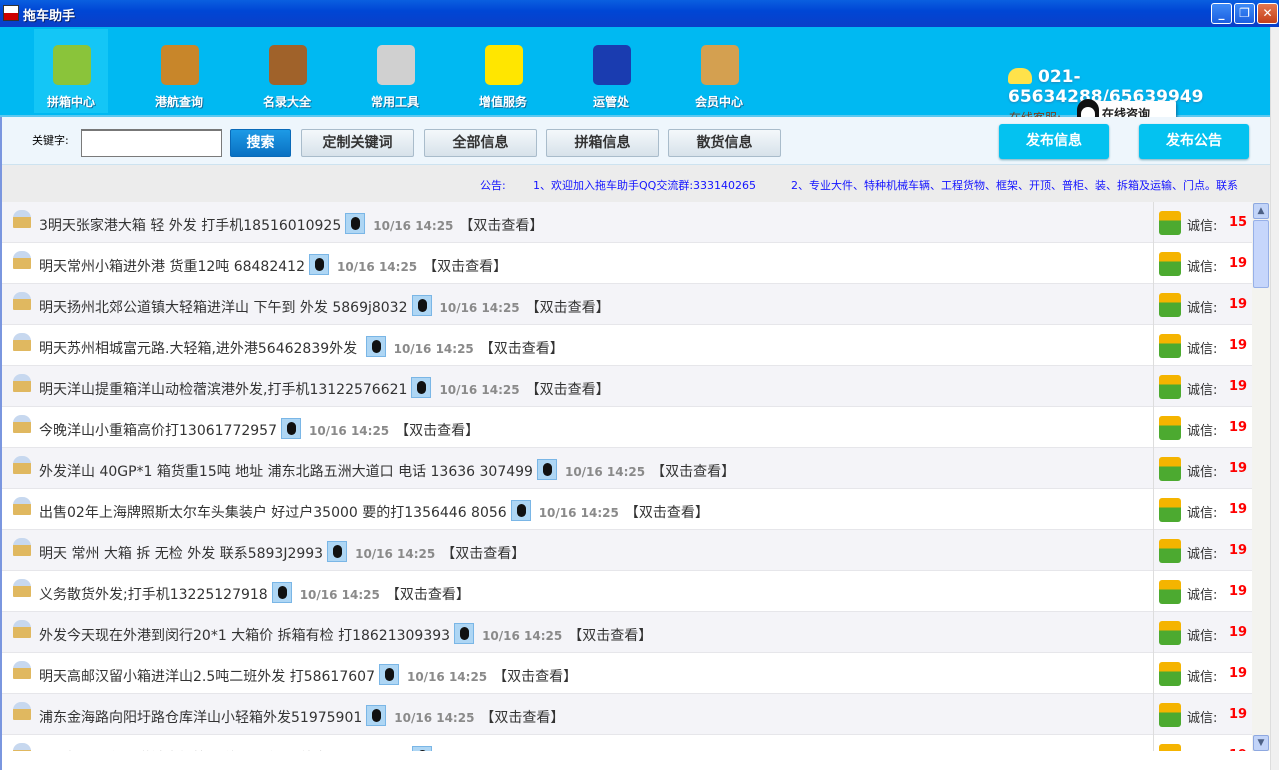 The width and height of the screenshot is (1279, 770). I want to click on custom-keyword-button: 定制关键词, so click(357, 143).